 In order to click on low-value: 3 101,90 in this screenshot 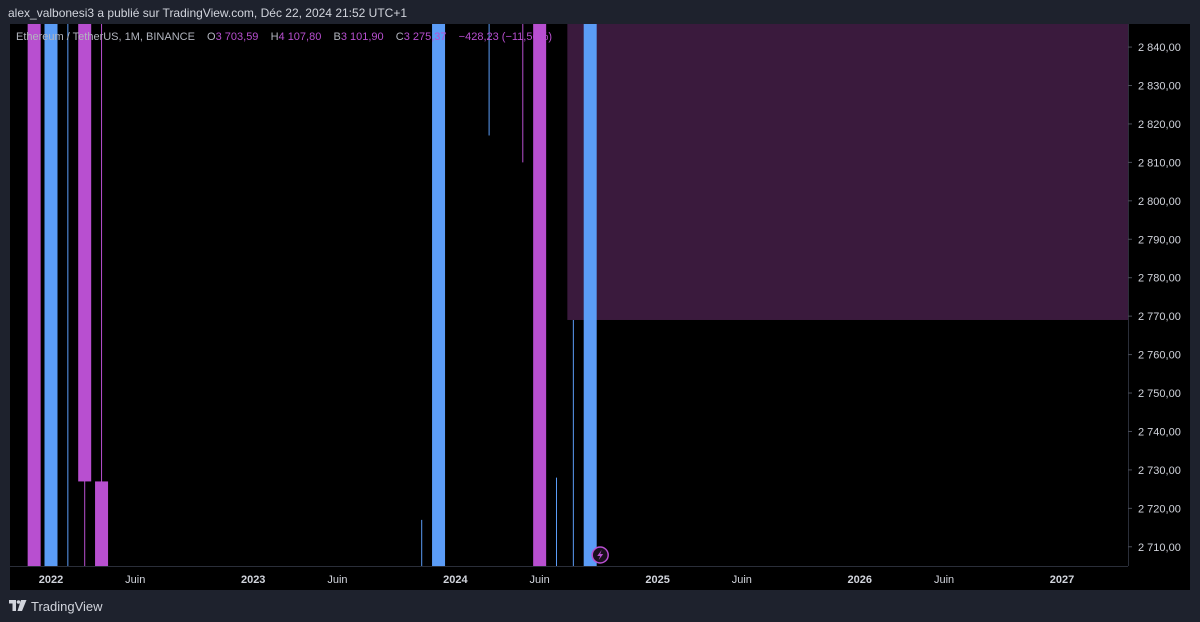, I will do `click(362, 37)`.